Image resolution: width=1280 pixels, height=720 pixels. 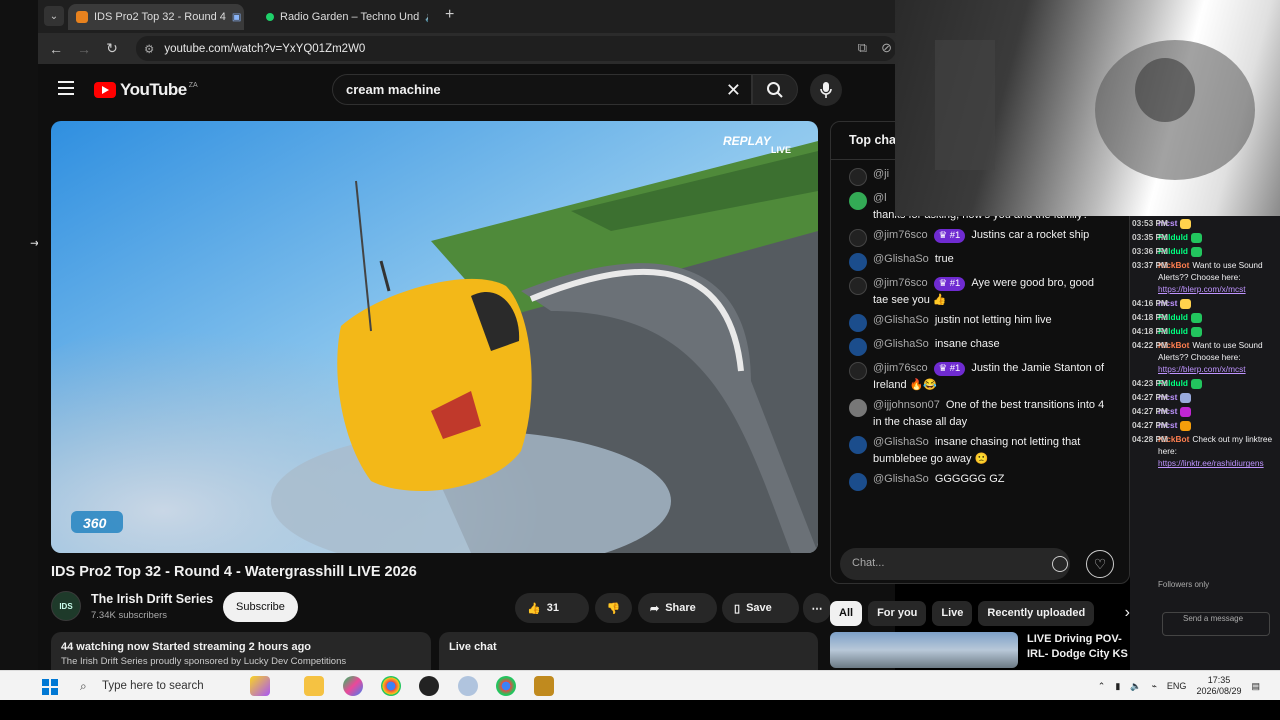 What do you see at coordinates (56, 49) in the screenshot?
I see `back-arrow-icon: ←` at bounding box center [56, 49].